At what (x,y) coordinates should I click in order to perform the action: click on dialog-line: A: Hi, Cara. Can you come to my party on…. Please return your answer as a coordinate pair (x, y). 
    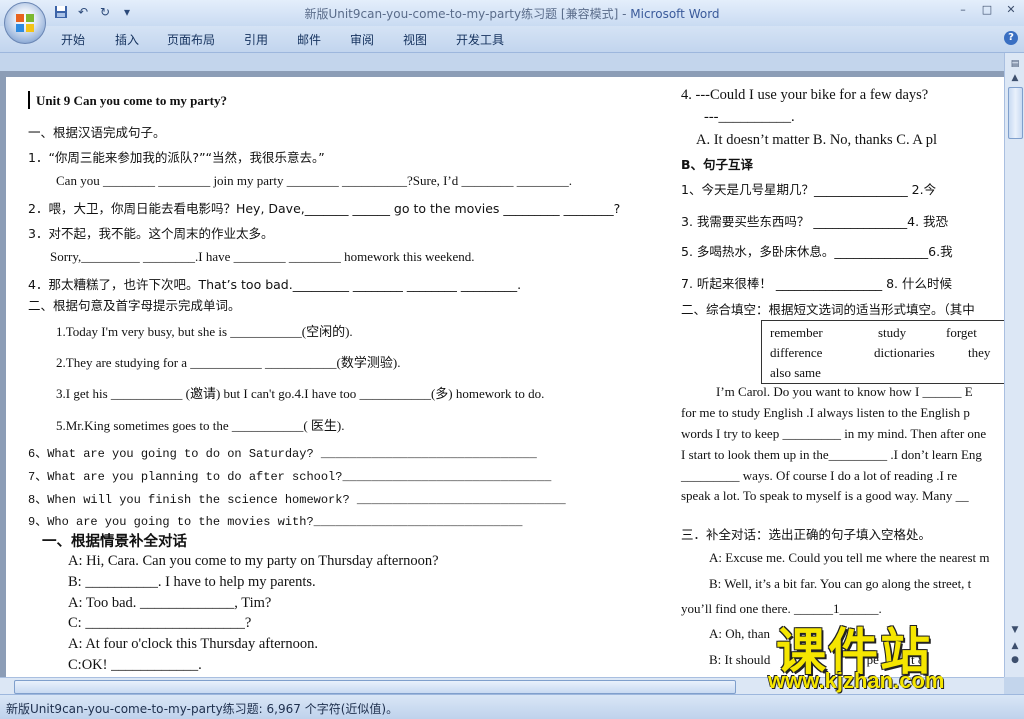
    Looking at the image, I should click on (253, 561).